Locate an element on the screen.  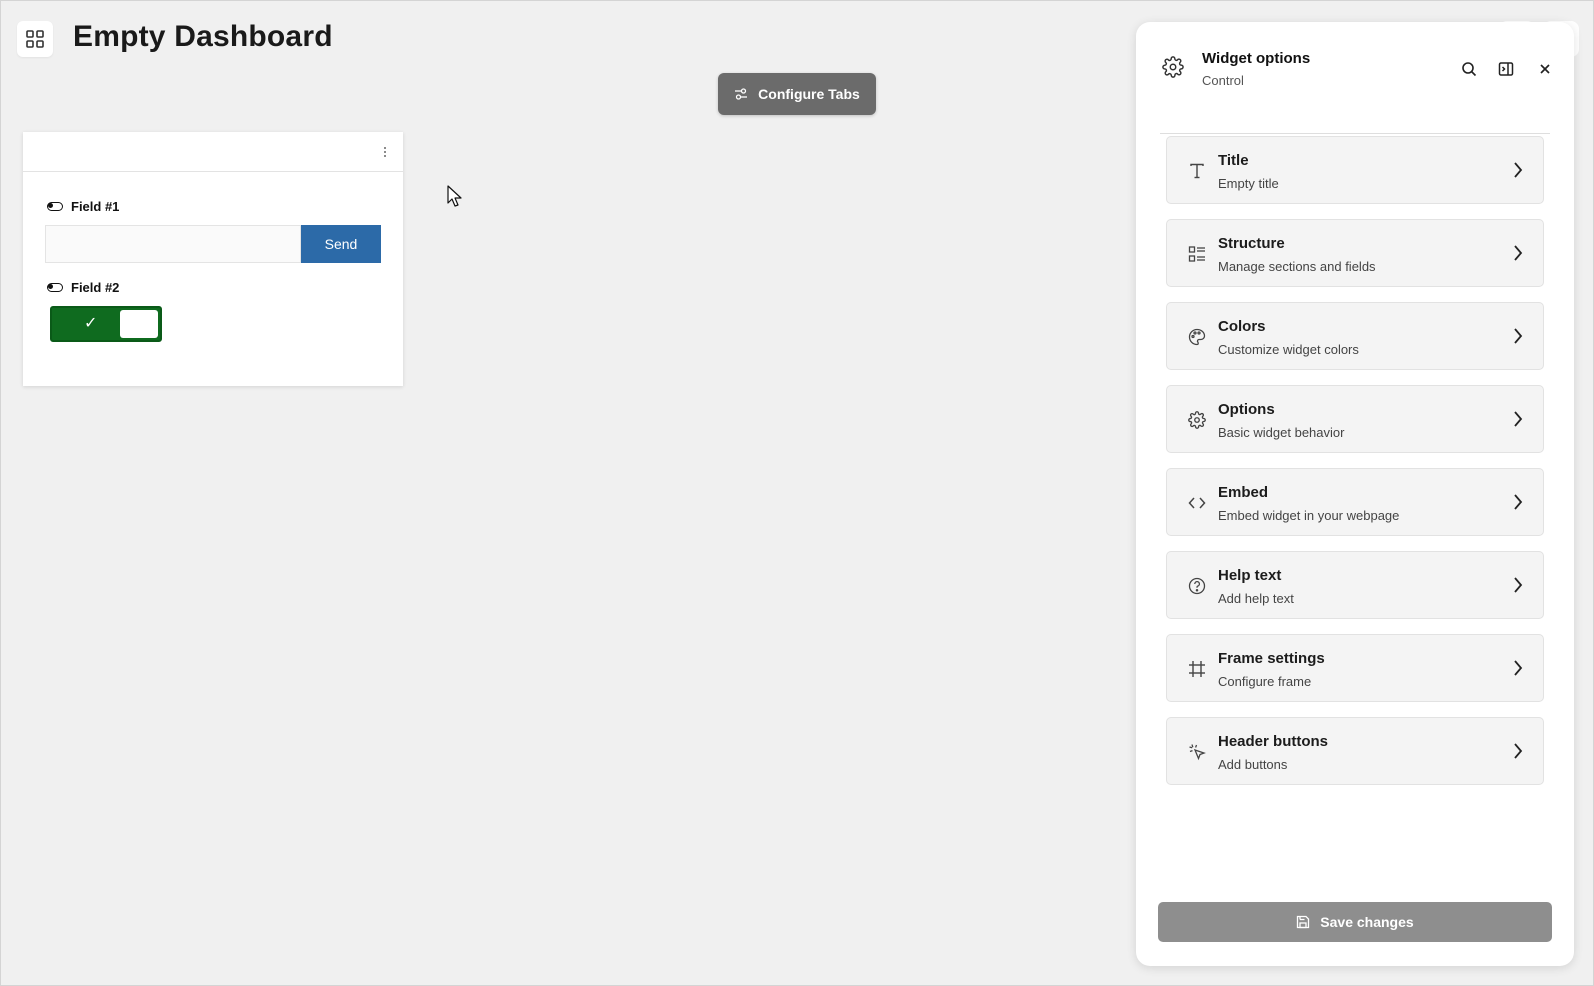
save-icon is located at coordinates (1303, 922).